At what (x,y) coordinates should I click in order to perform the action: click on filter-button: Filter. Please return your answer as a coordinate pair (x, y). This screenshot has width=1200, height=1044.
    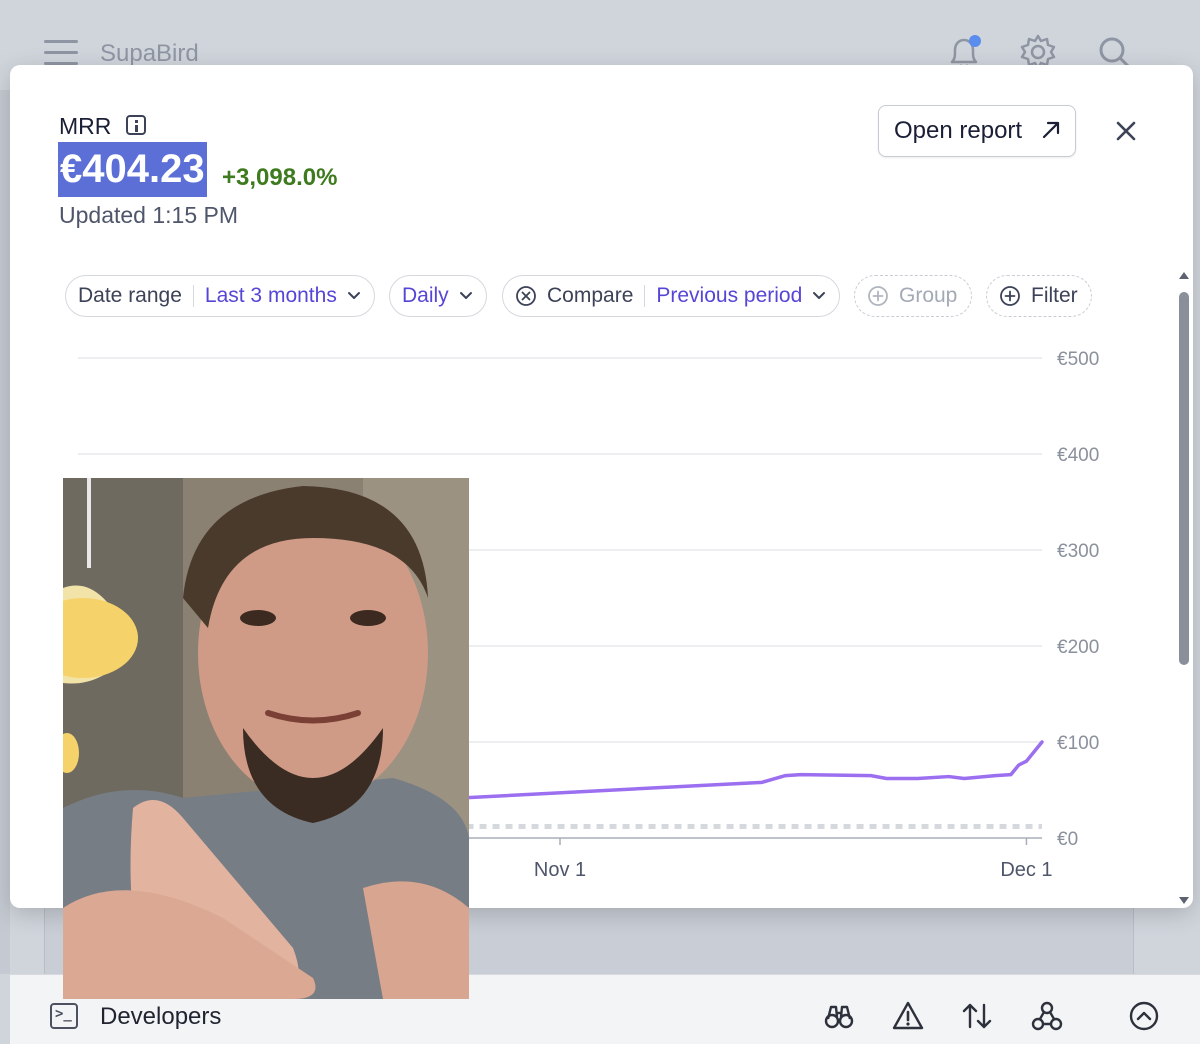
    Looking at the image, I should click on (1039, 296).